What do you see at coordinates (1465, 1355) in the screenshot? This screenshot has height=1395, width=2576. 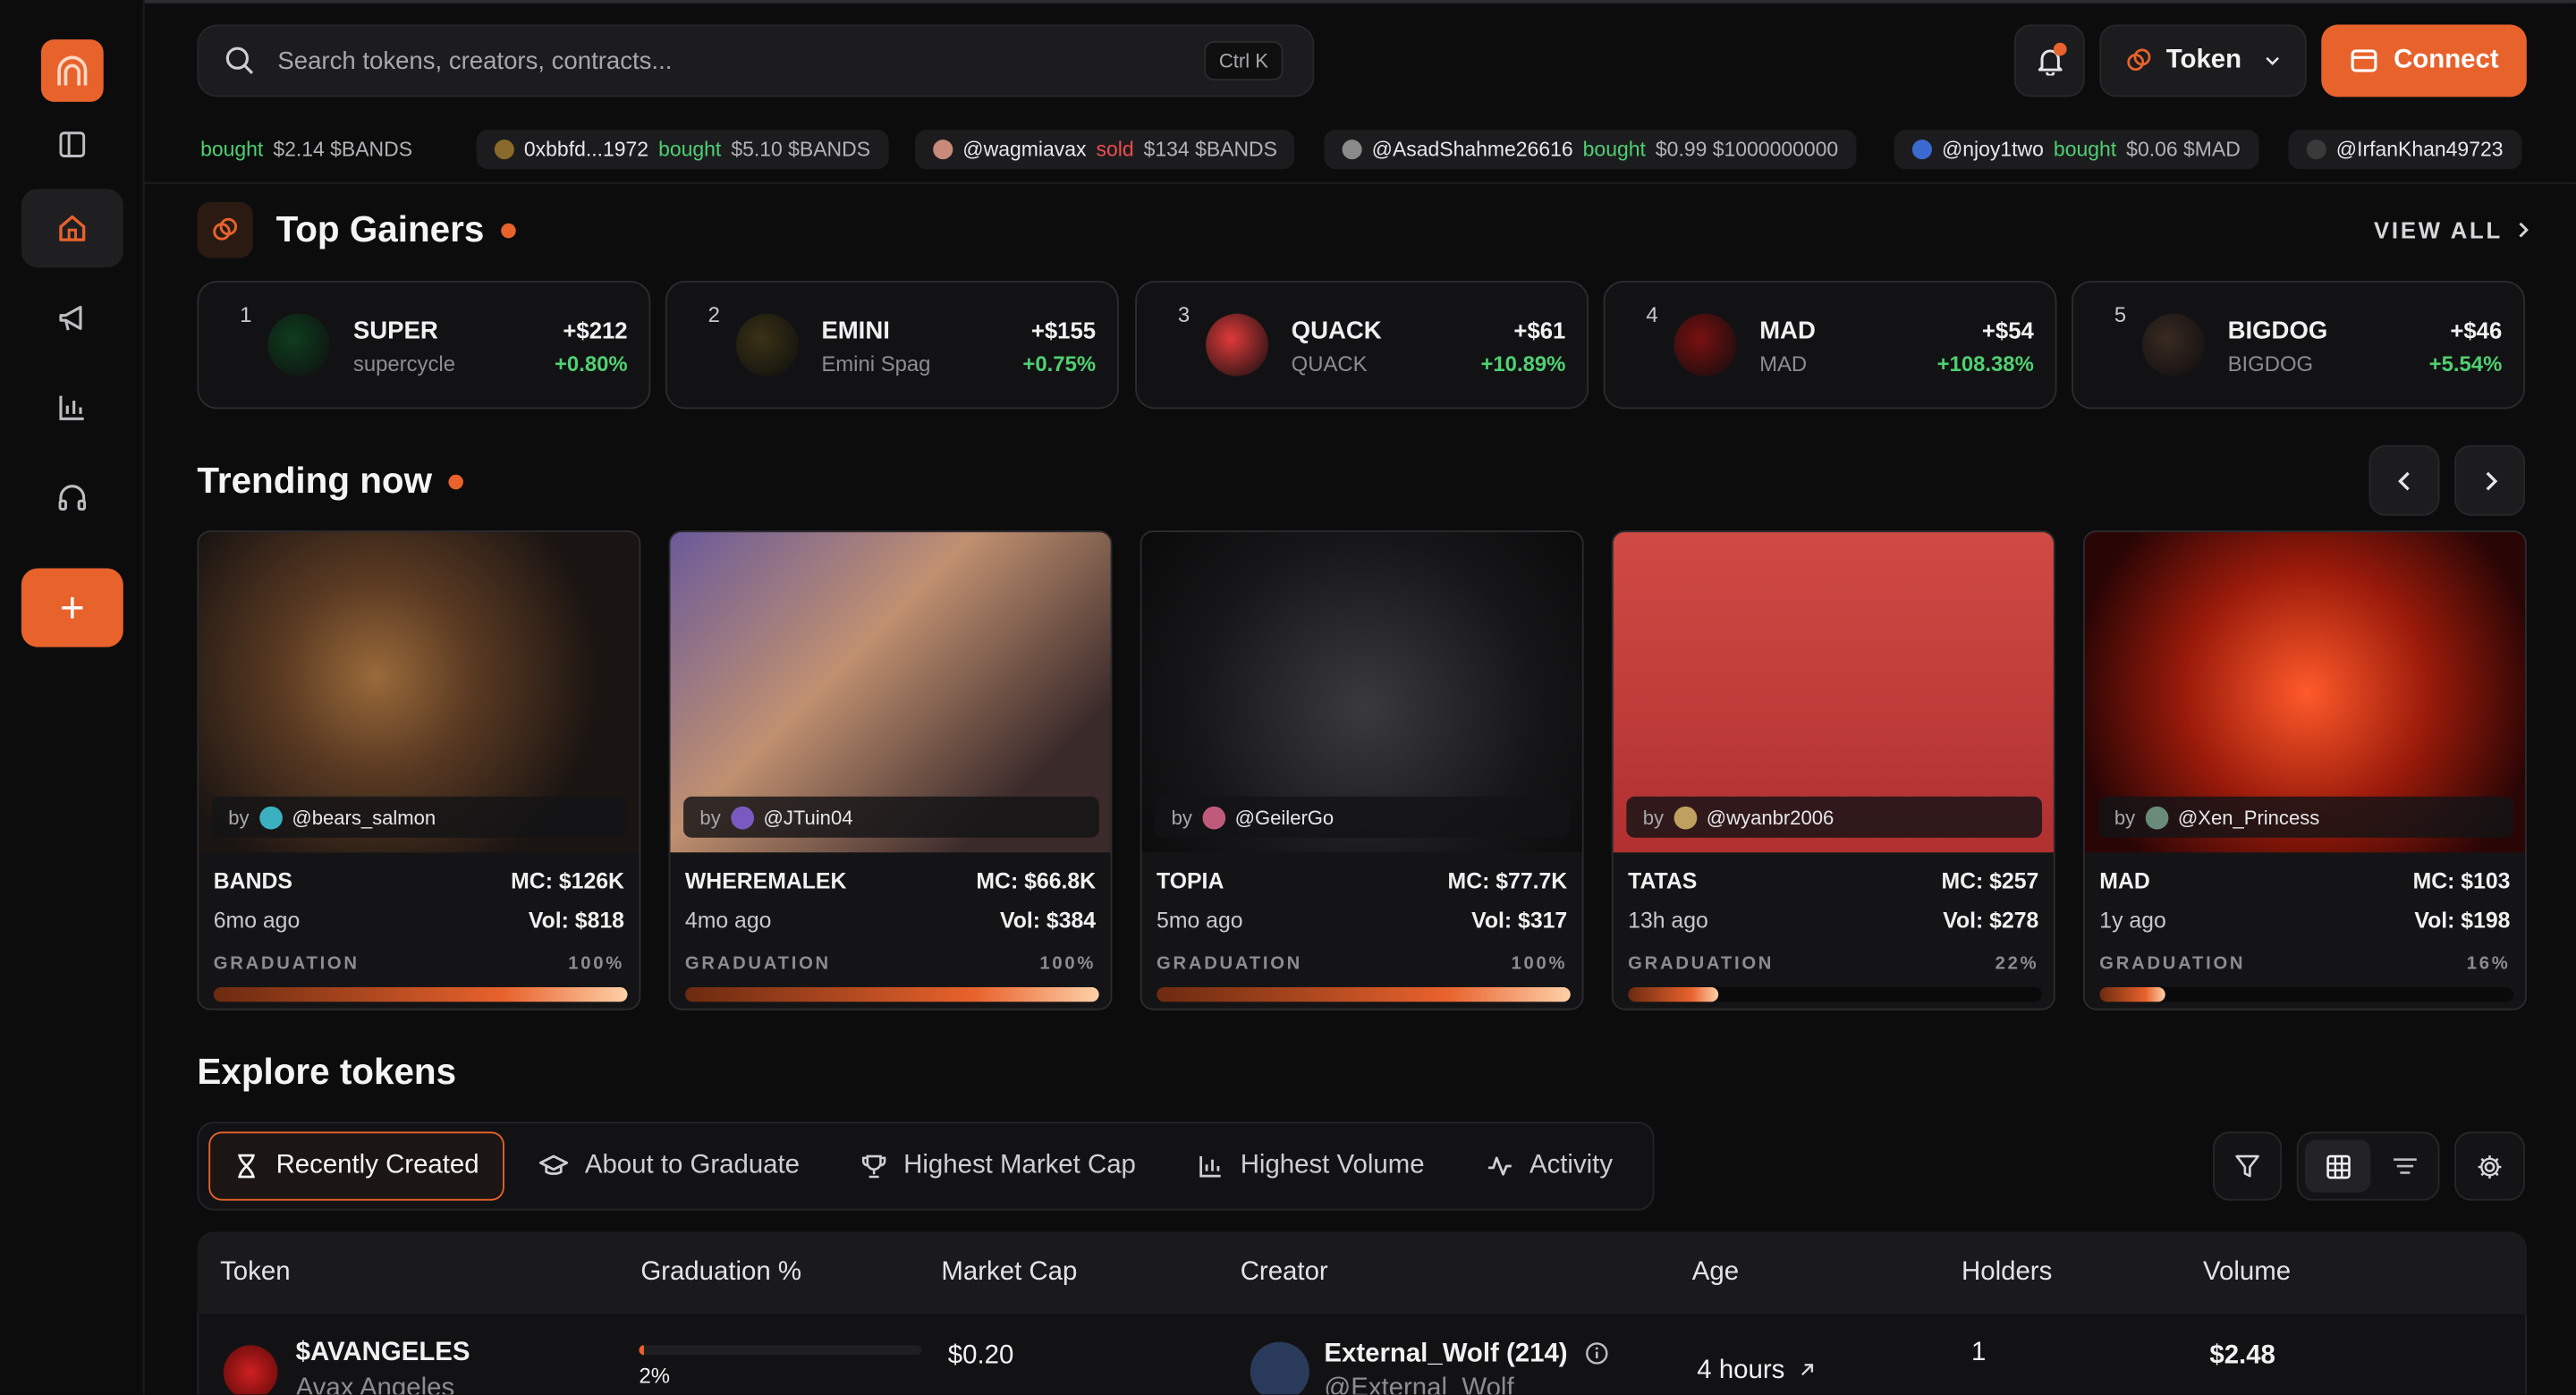 I see `creator-name-wrap: External_Wolf (214)` at bounding box center [1465, 1355].